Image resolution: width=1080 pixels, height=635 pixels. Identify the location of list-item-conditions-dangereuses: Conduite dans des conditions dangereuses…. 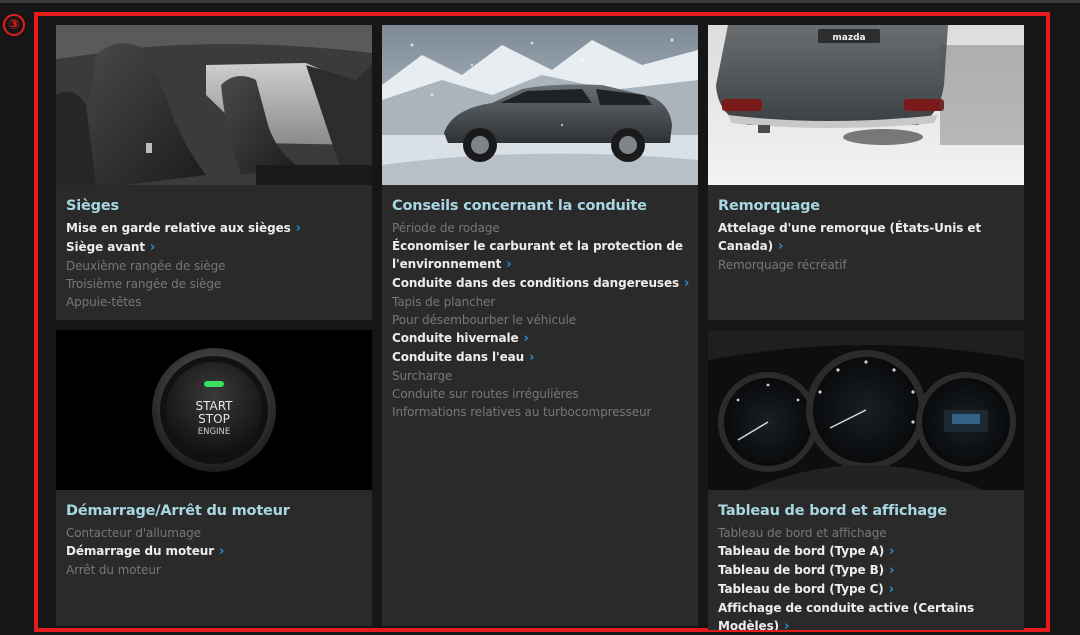
(542, 283).